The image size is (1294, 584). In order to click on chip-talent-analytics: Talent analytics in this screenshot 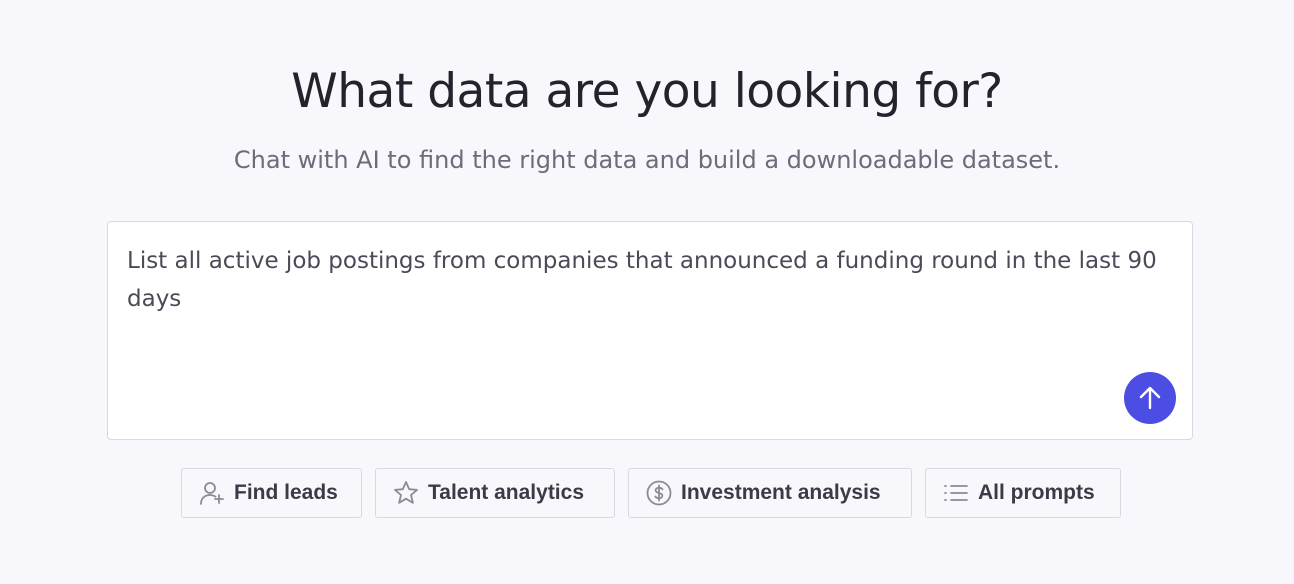, I will do `click(495, 493)`.